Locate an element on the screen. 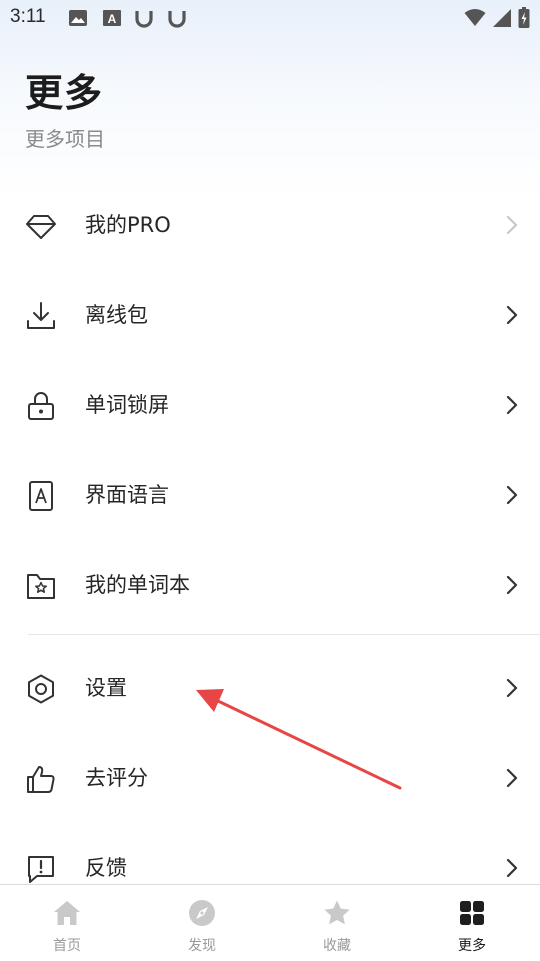  feedback-icon is located at coordinates (41, 869).